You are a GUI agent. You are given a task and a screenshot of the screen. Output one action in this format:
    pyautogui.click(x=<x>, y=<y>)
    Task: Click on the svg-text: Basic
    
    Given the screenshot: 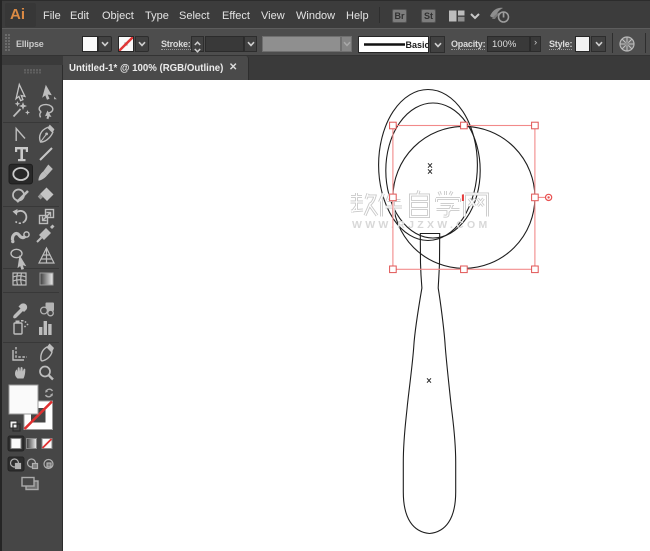 What is the action you would take?
    pyautogui.click(x=417, y=45)
    